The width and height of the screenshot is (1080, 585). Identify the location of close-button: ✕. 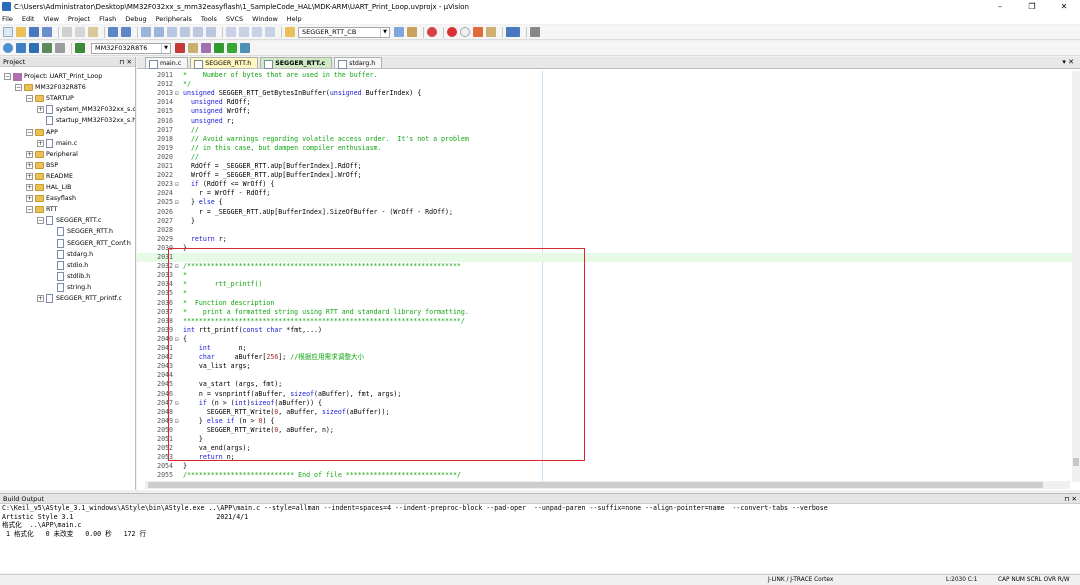
(1064, 6).